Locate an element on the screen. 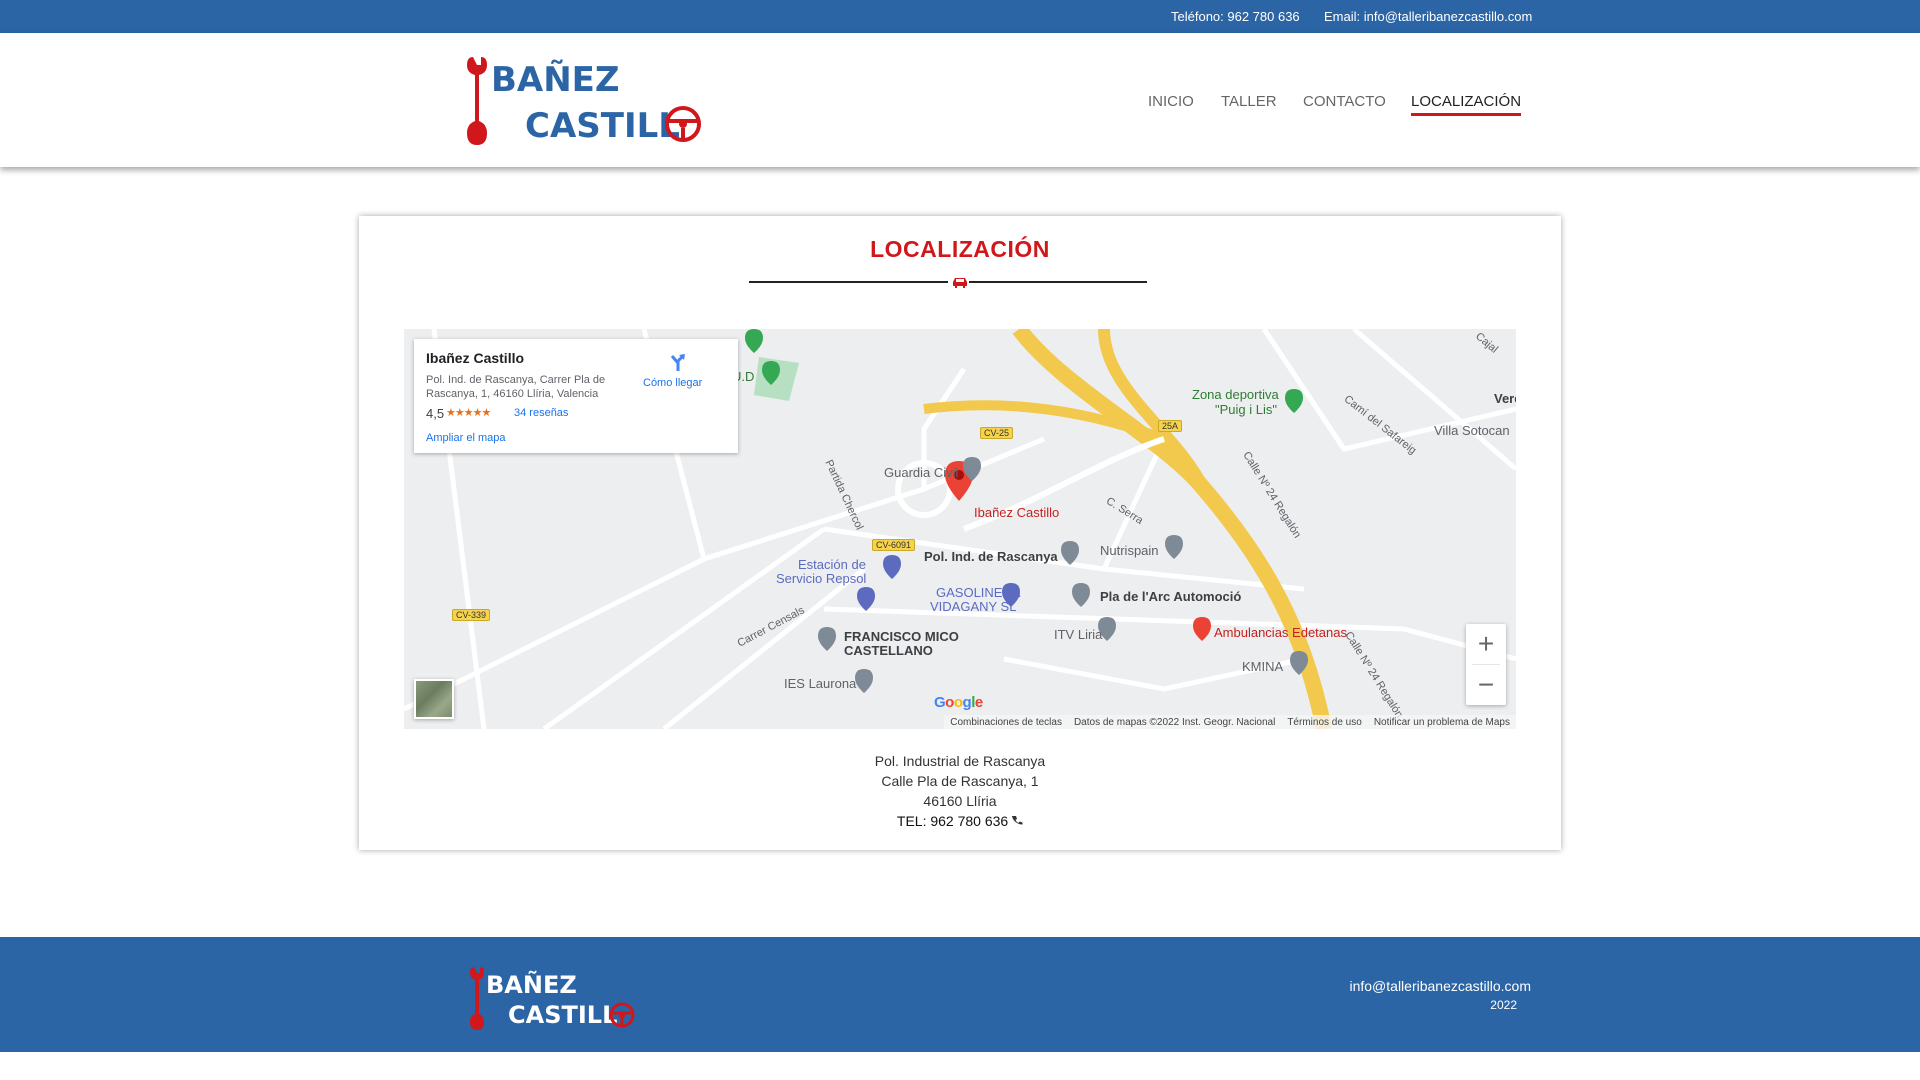 This screenshot has height=1080, width=1920. map-label-poligono: Pol. Ind. de Rascanya is located at coordinates (991, 556).